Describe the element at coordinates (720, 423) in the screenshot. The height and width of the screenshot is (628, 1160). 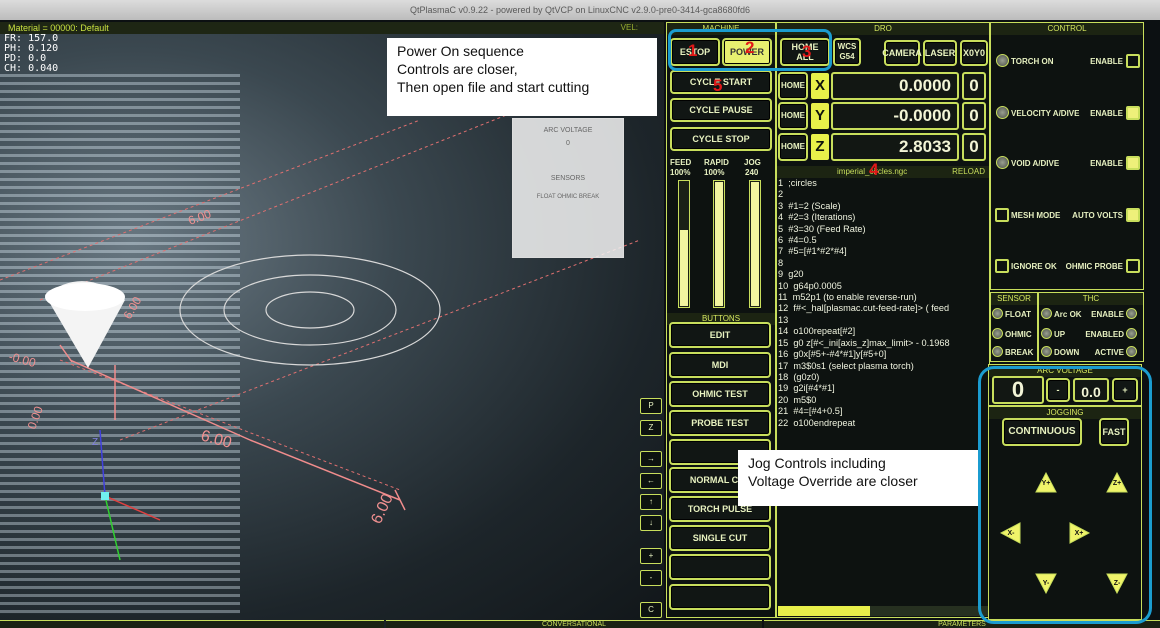
I see `user-button: PROBE TEST` at that location.